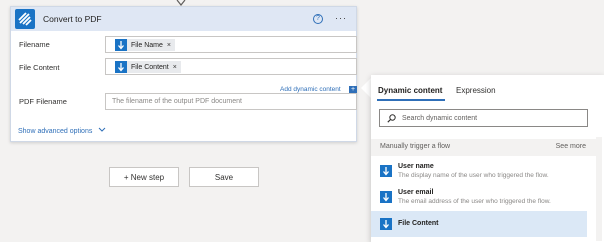 The width and height of the screenshot is (604, 242). I want to click on file-name-token: File Name ×, so click(145, 45).